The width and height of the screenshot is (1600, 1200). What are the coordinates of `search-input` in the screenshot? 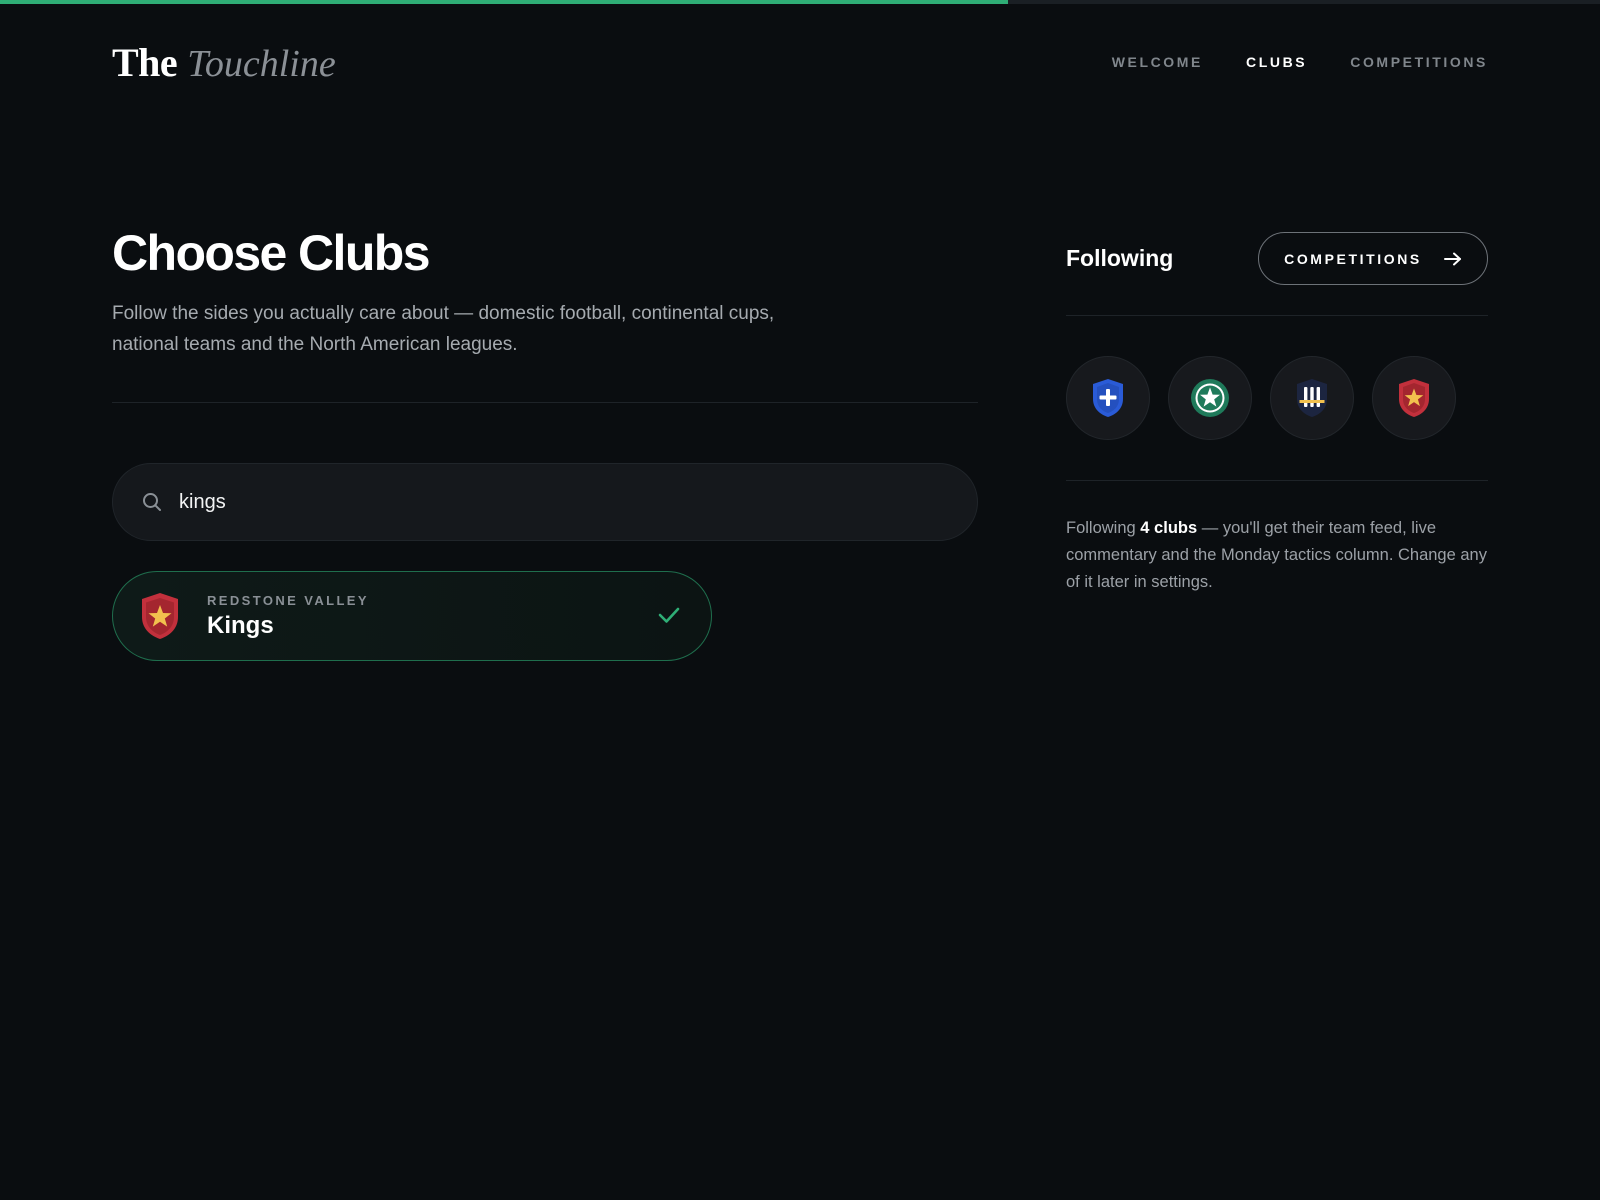 It's located at (529, 502).